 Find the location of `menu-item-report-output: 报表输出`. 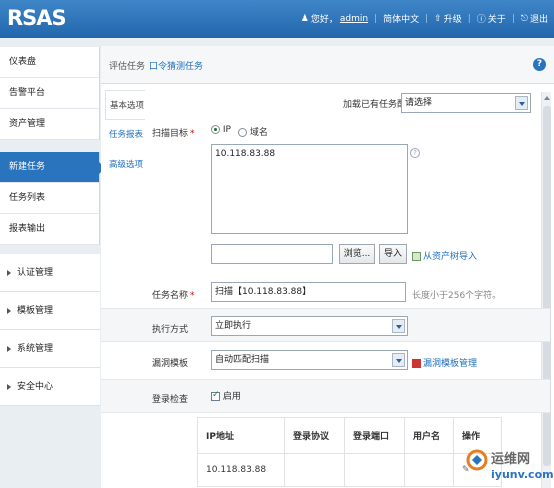

menu-item-report-output: 报表输出 is located at coordinates (49, 229).